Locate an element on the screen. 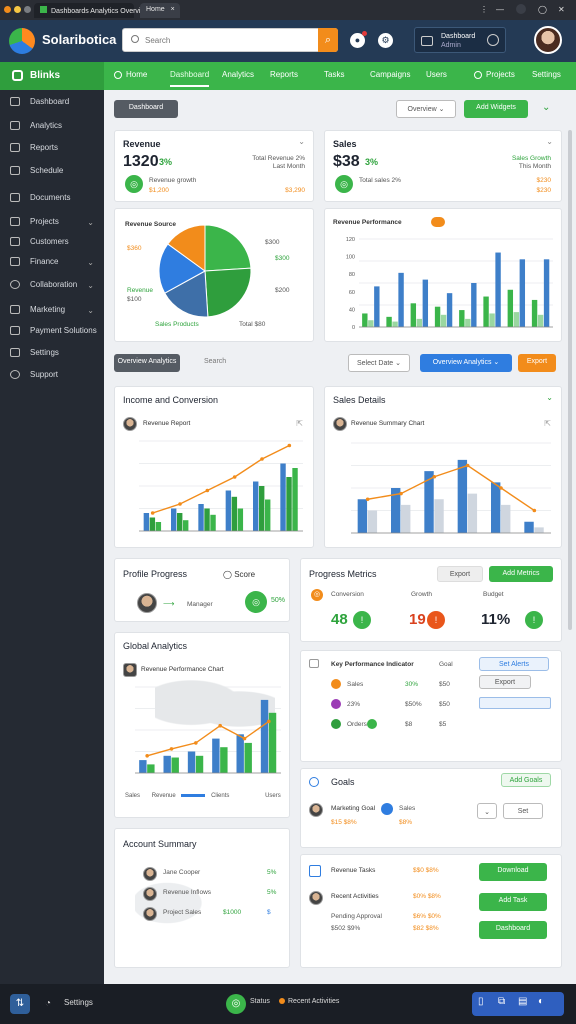 The width and height of the screenshot is (576, 1024). copy-icon: ⧉ is located at coordinates (501, 1001).